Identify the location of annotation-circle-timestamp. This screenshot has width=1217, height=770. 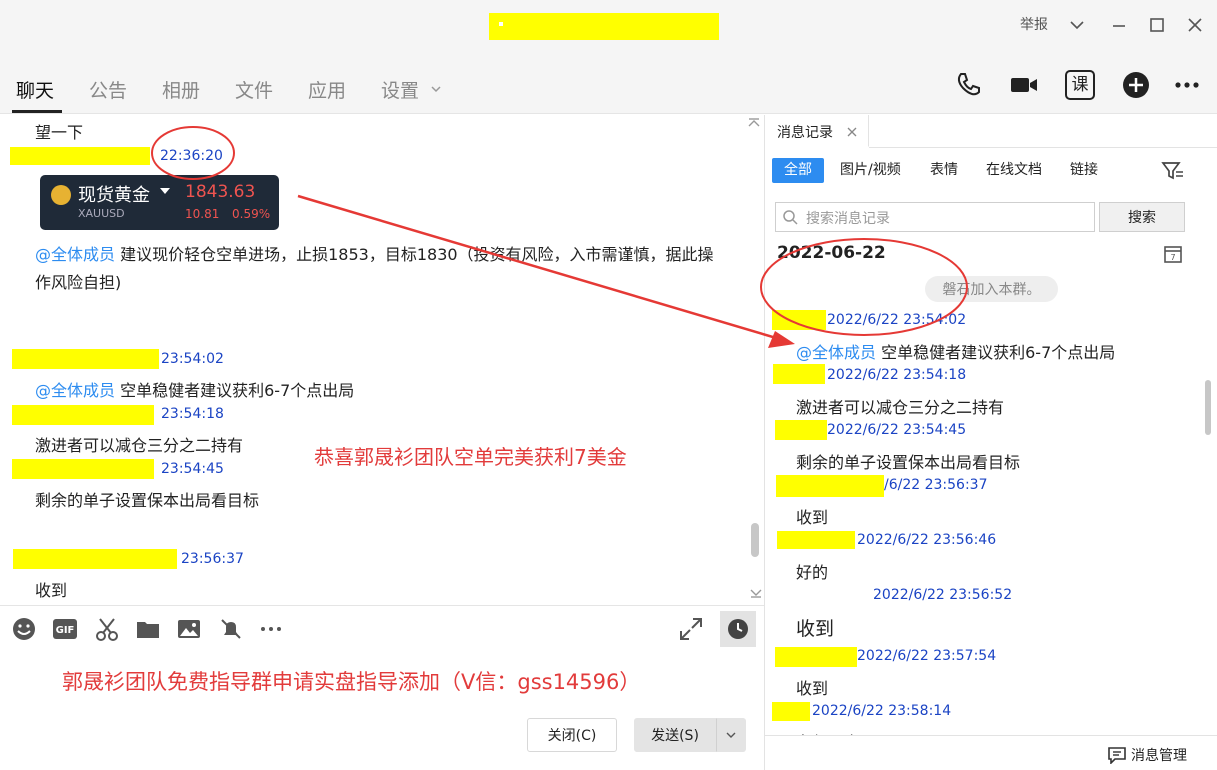
(193, 153).